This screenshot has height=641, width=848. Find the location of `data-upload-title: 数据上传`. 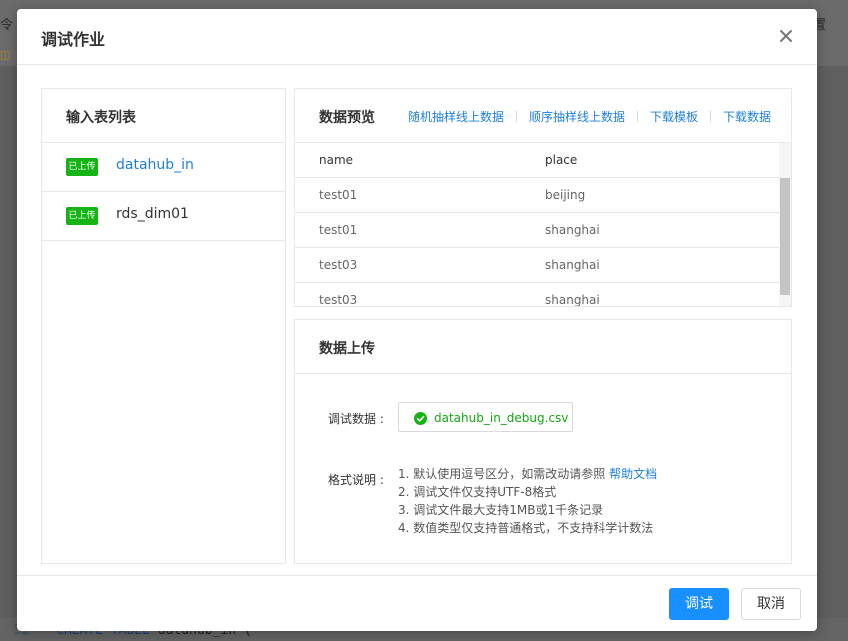

data-upload-title: 数据上传 is located at coordinates (347, 349).